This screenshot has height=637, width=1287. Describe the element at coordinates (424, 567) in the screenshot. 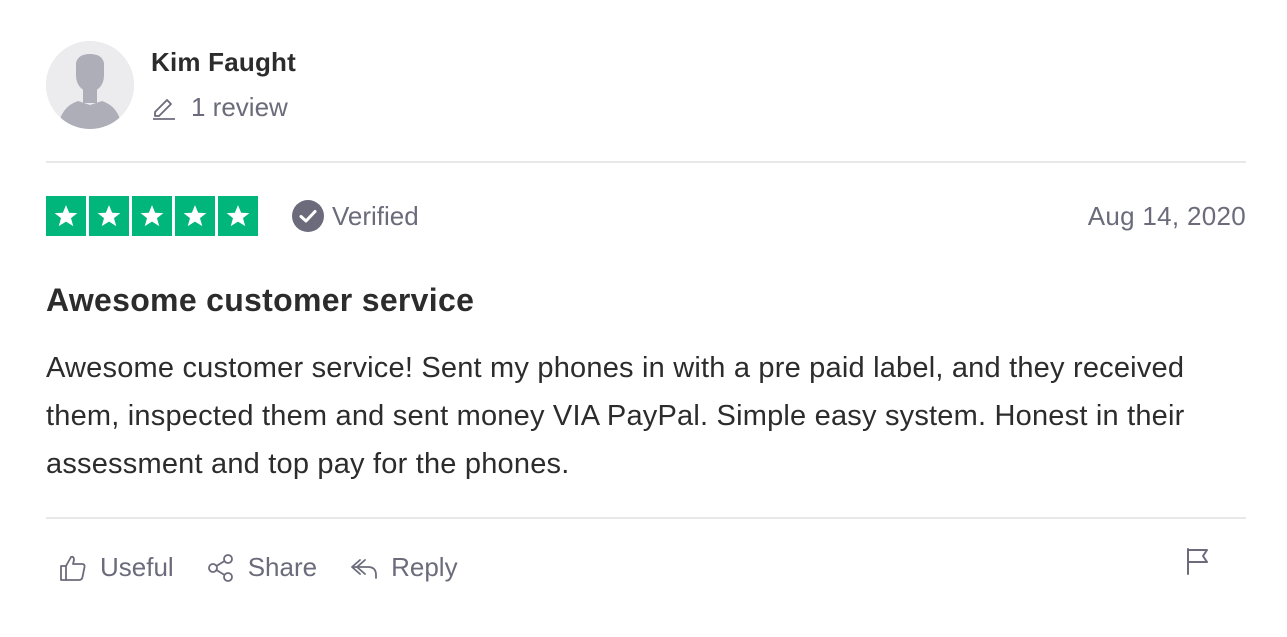

I see `reply-label: Reply` at that location.